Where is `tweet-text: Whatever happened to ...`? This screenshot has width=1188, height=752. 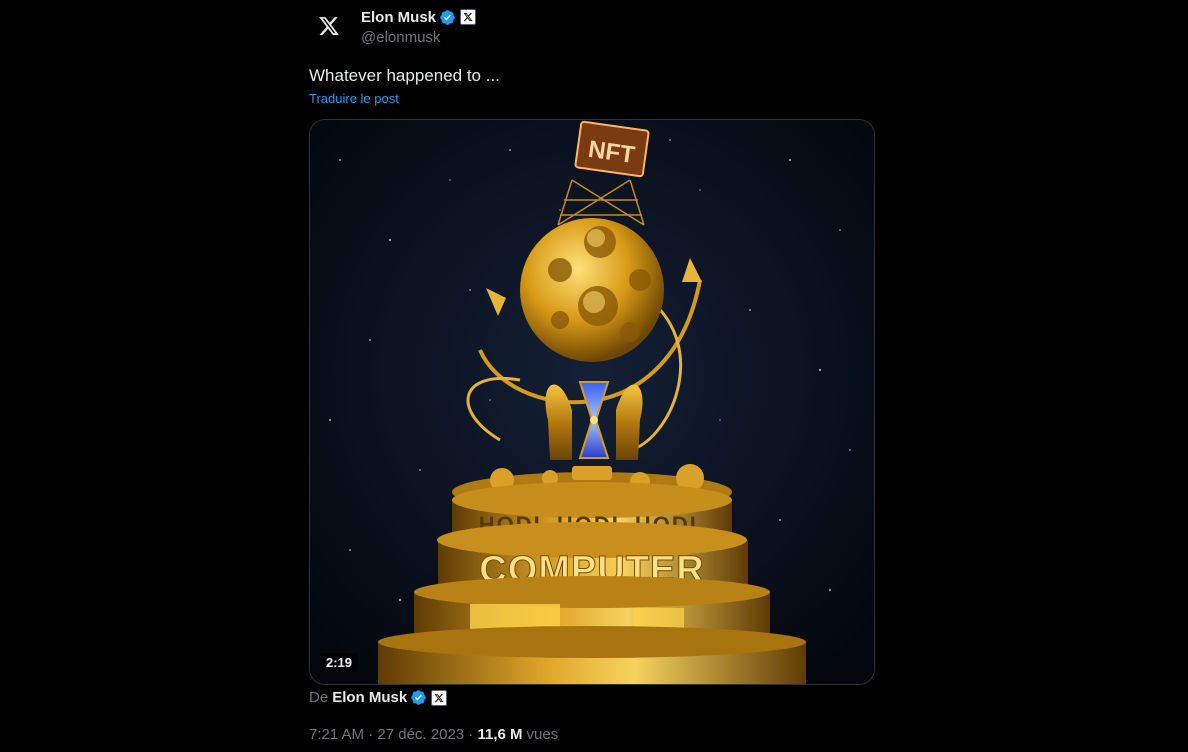
tweet-text: Whatever happened to ... is located at coordinates (404, 75).